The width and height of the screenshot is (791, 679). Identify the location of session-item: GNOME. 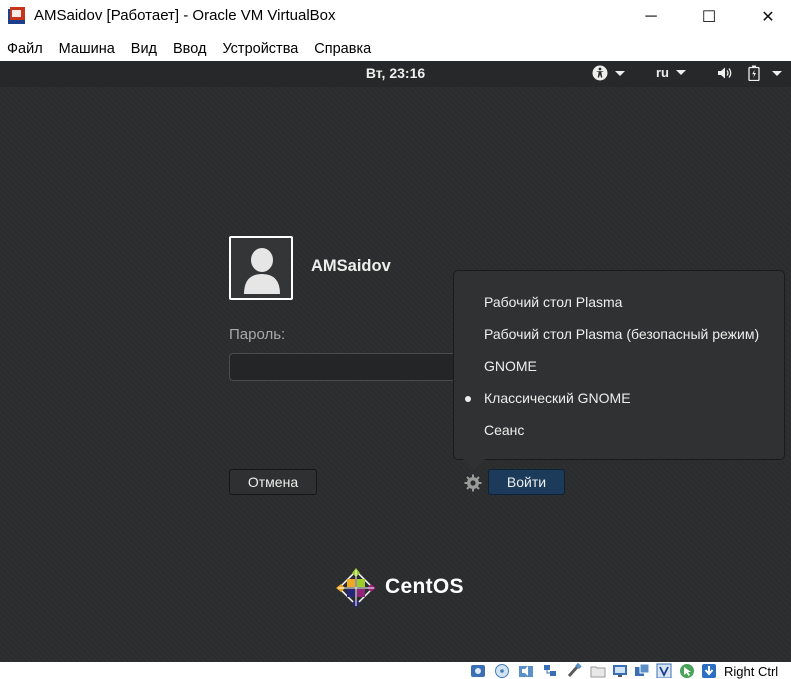
(510, 366).